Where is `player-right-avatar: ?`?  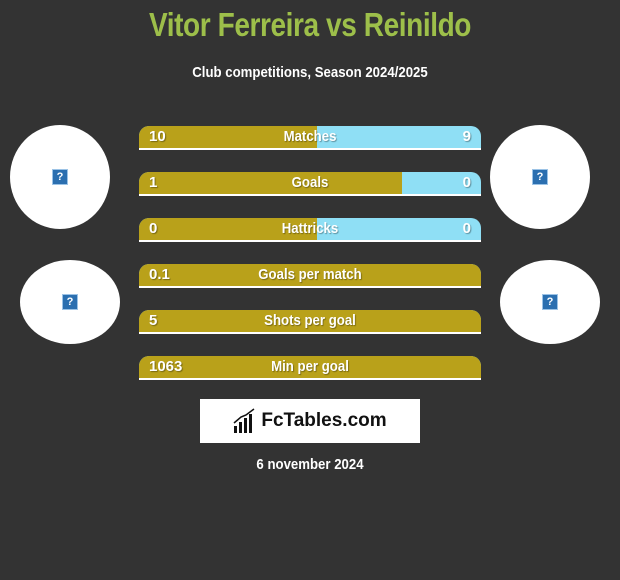 player-right-avatar: ? is located at coordinates (540, 177).